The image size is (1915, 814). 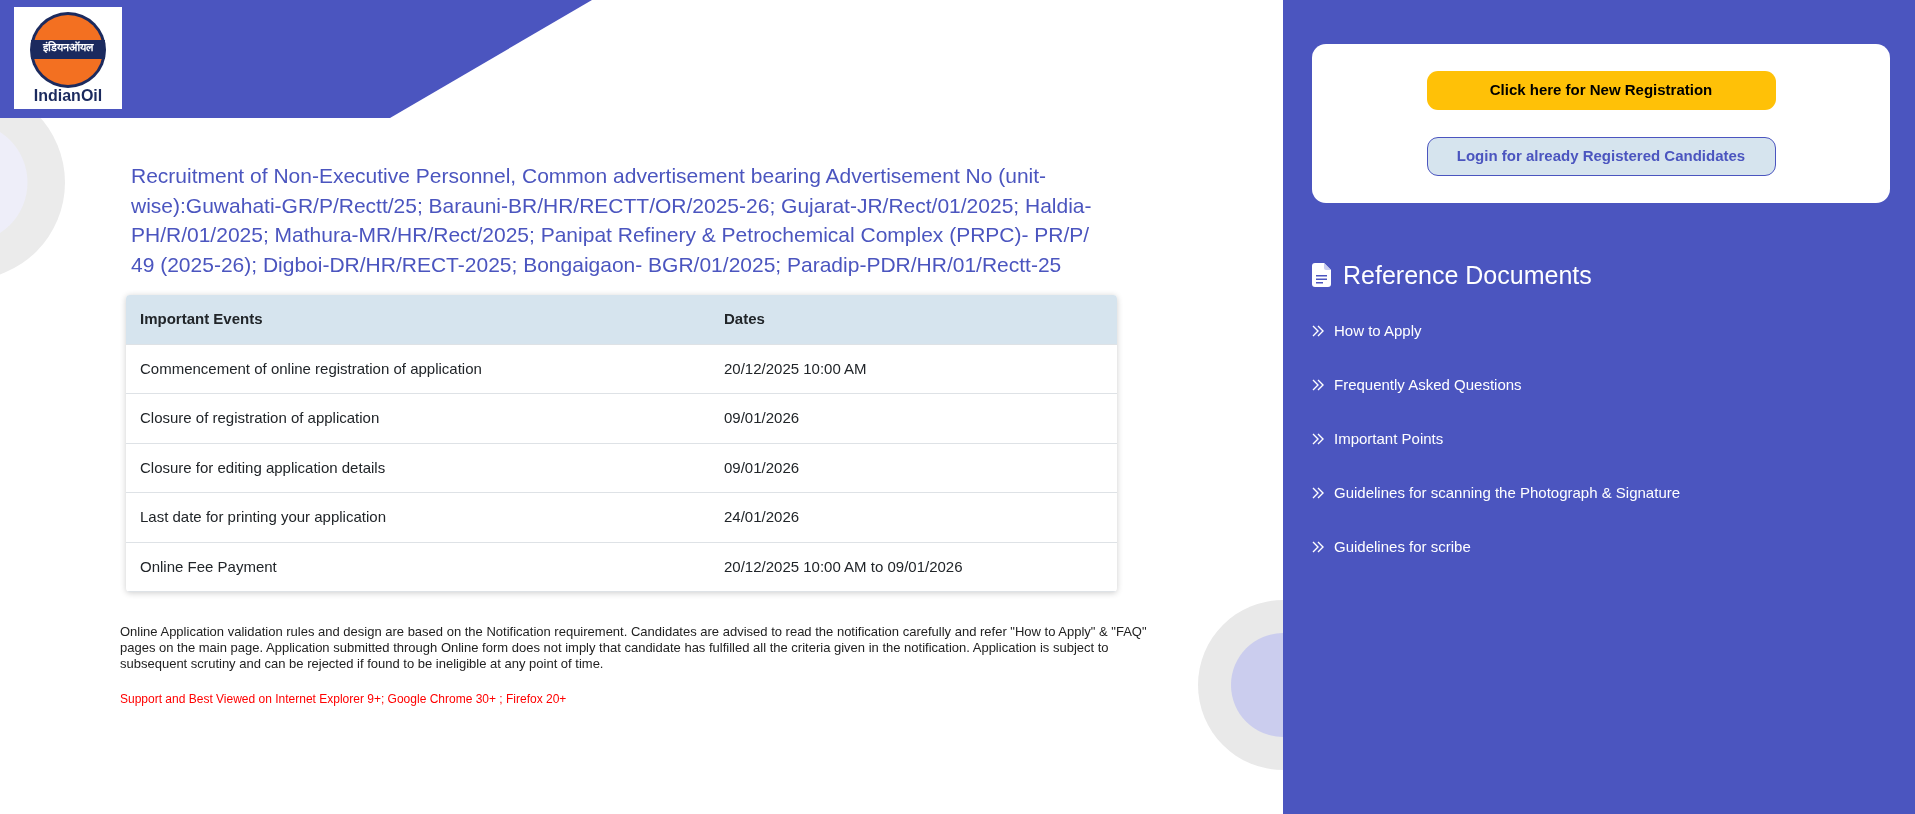 What do you see at coordinates (1601, 156) in the screenshot?
I see `login-button: Login for already Registered Candidates` at bounding box center [1601, 156].